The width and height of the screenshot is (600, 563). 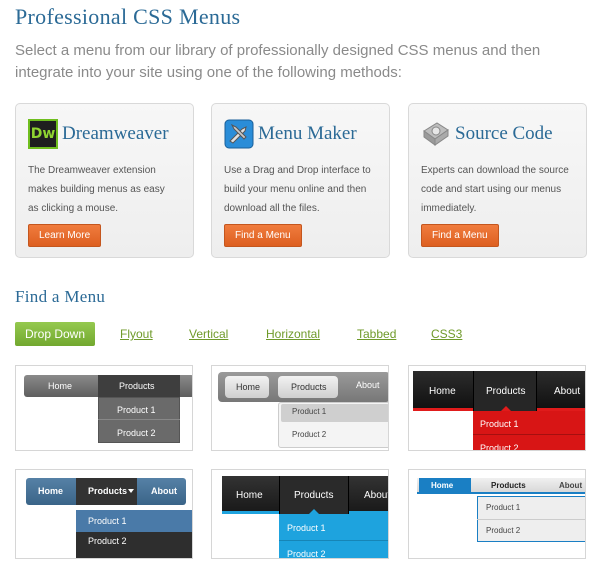 What do you see at coordinates (136, 334) in the screenshot?
I see `tab-flyout: Flyout` at bounding box center [136, 334].